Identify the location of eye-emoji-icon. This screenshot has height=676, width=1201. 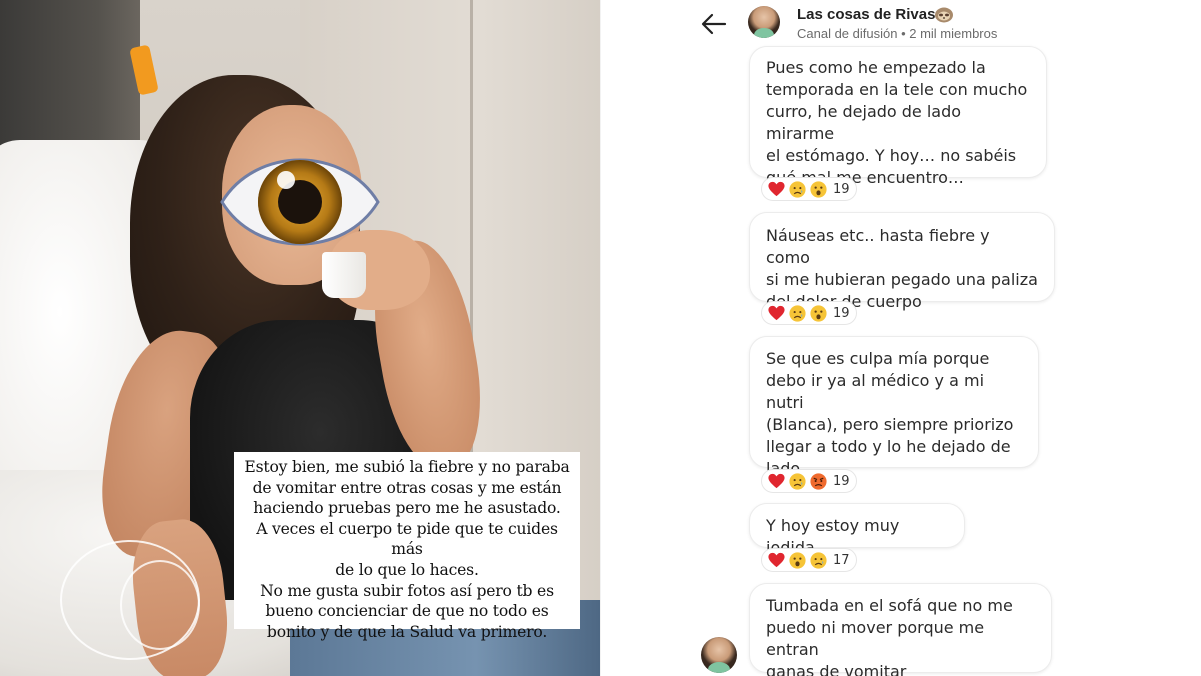
(300, 202).